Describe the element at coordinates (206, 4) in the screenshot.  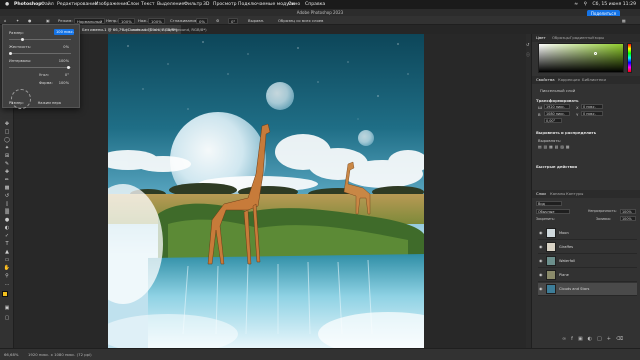
I see `menu-3d: 3D` at that location.